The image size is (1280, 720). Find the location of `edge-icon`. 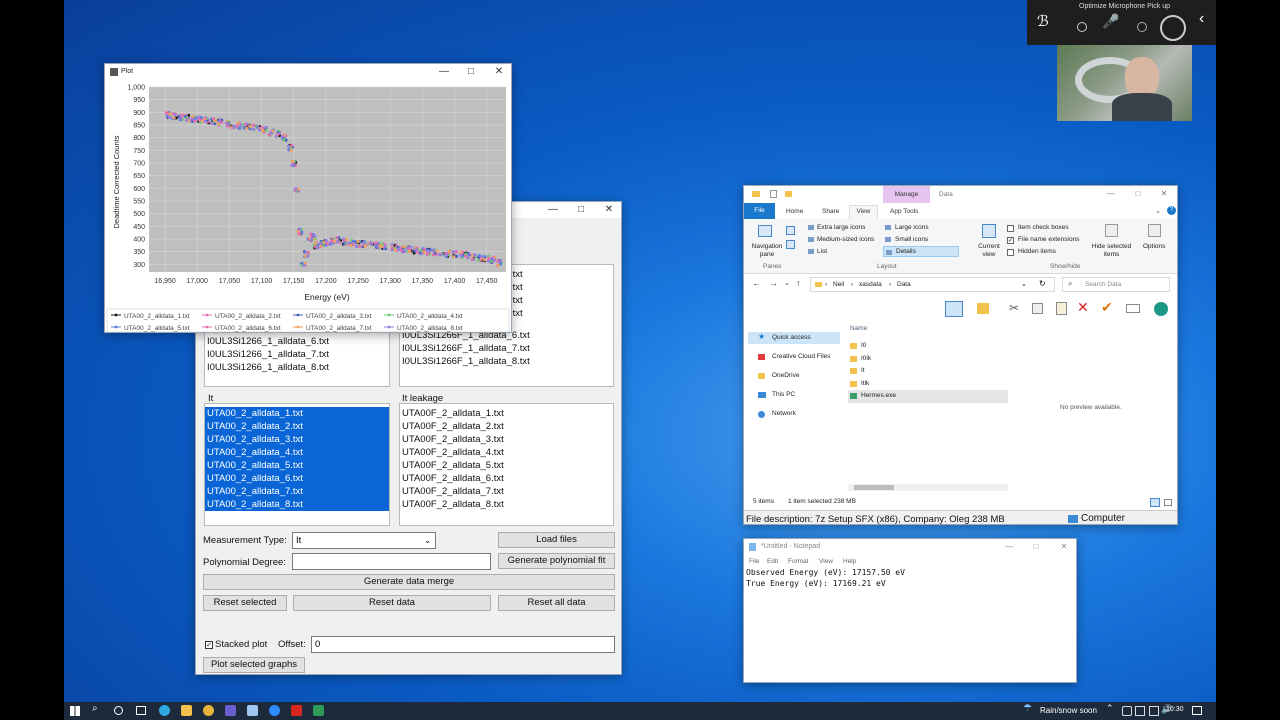

edge-icon is located at coordinates (164, 710).